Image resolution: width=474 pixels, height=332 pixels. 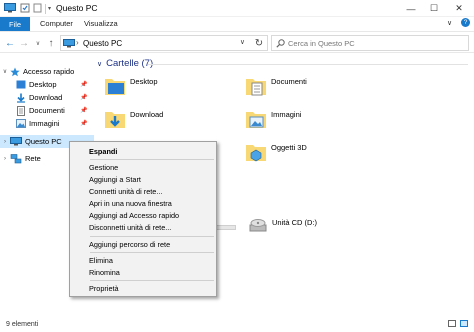 What do you see at coordinates (45, 9) in the screenshot?
I see `quick-access-divider` at bounding box center [45, 9].